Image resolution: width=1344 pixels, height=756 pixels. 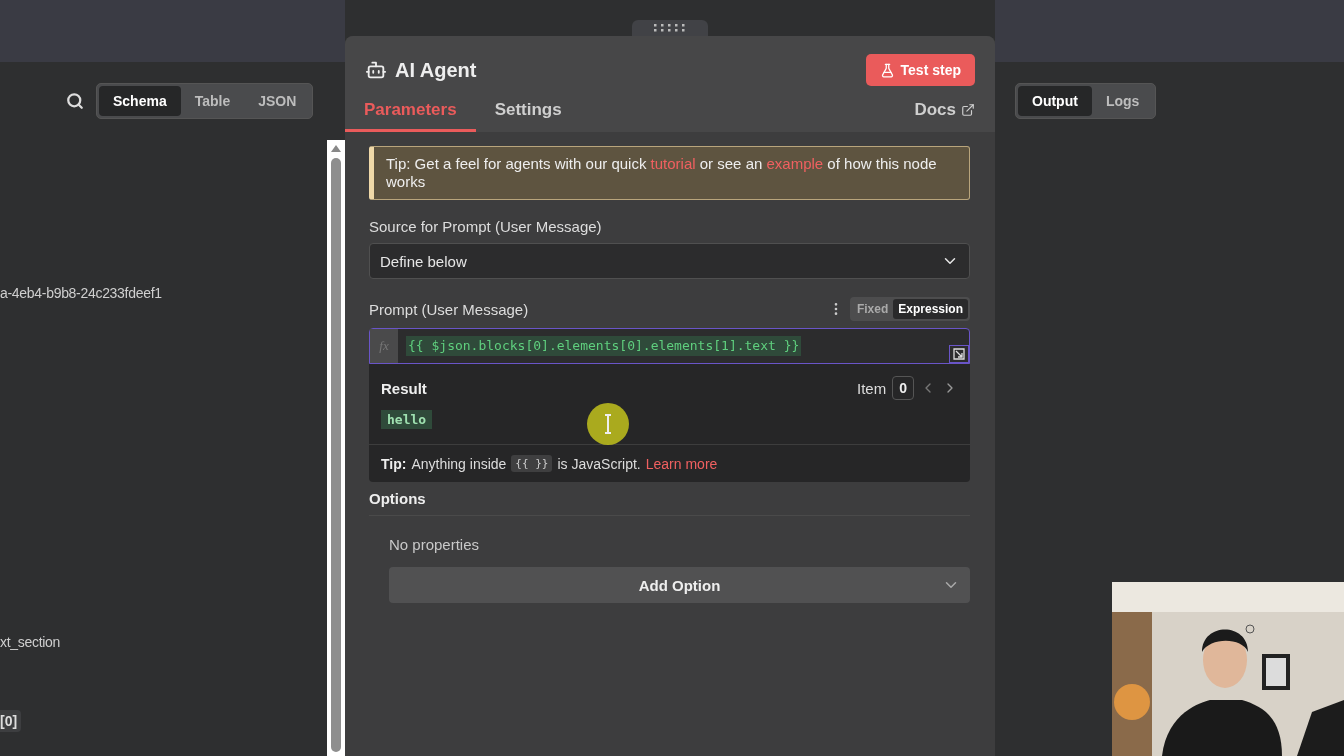 What do you see at coordinates (903, 388) in the screenshot?
I see `item-index-field: 0` at bounding box center [903, 388].